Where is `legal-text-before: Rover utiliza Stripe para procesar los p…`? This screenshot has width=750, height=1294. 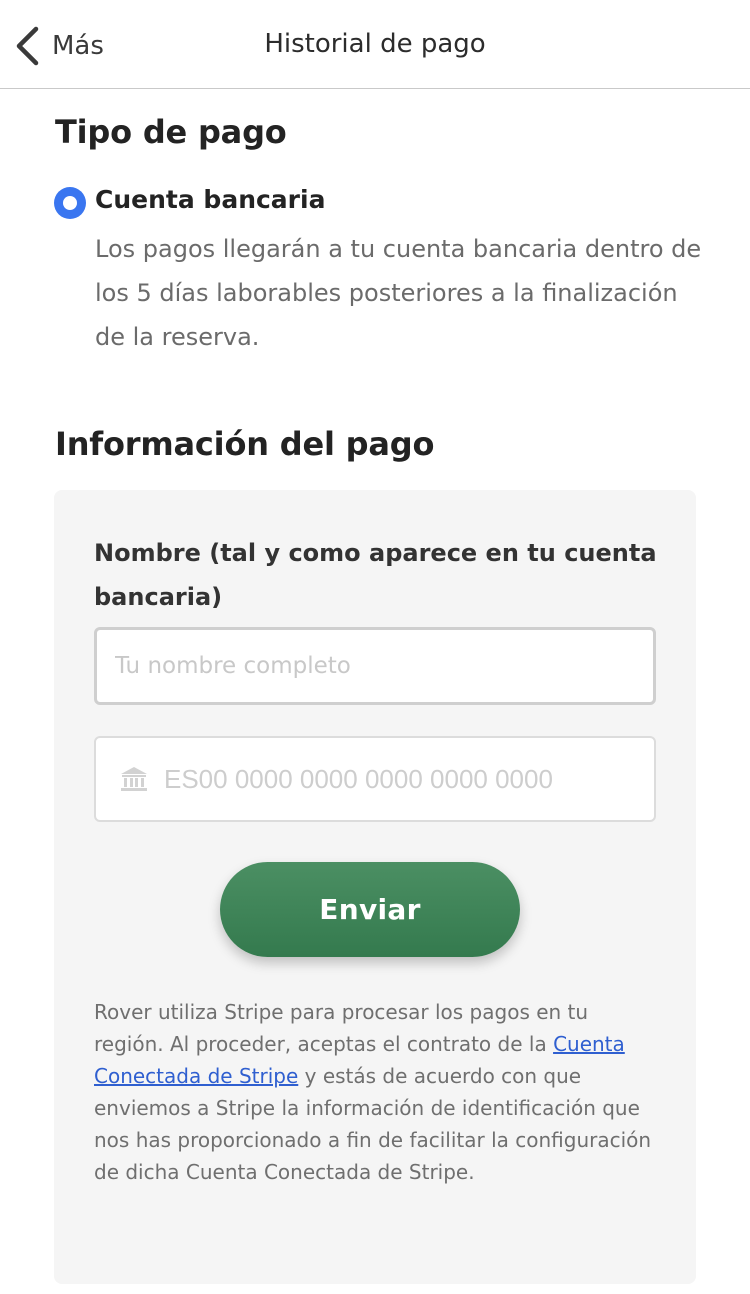
legal-text-before: Rover utiliza Stripe para procesar los p… is located at coordinates (341, 1028).